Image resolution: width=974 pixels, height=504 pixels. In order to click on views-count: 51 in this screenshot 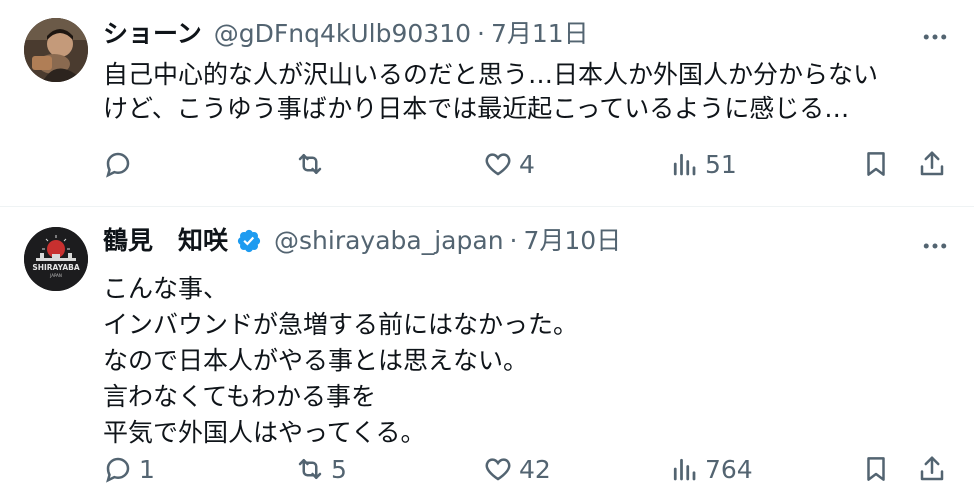, I will do `click(721, 164)`.